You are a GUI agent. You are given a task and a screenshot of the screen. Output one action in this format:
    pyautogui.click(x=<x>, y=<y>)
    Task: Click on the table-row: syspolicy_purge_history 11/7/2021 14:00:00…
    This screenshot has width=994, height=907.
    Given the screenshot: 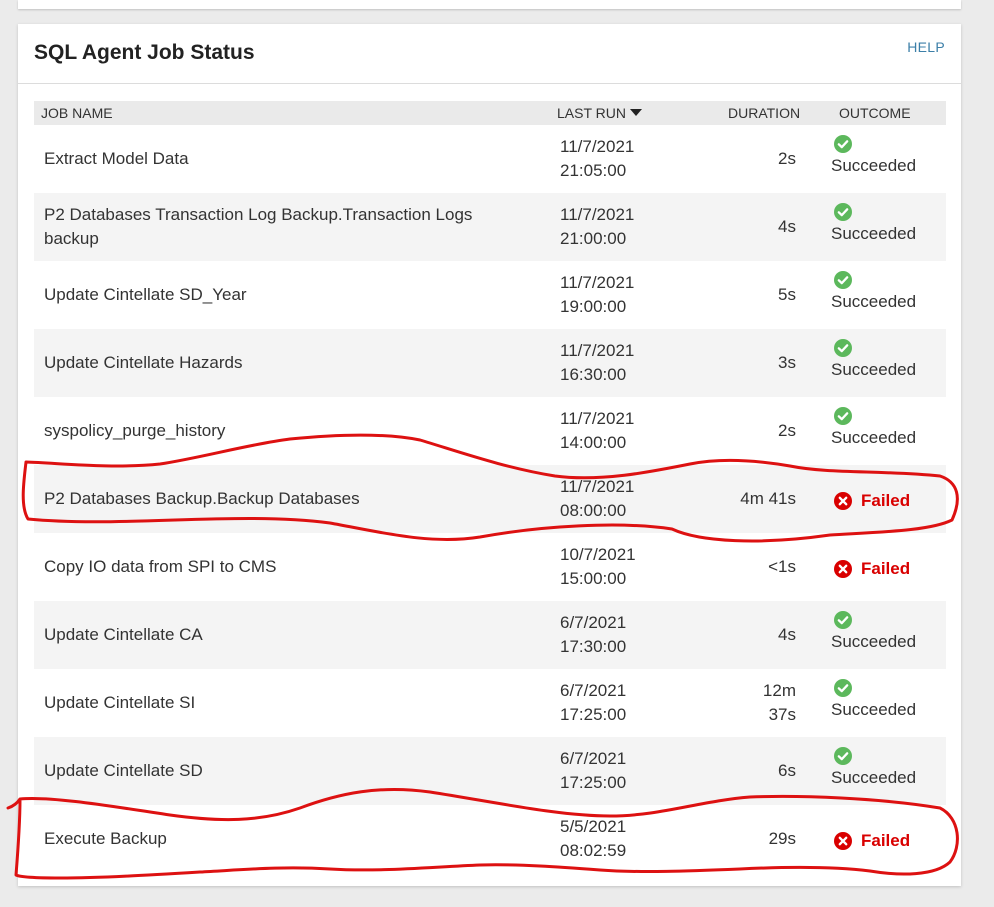 What is the action you would take?
    pyautogui.click(x=490, y=431)
    